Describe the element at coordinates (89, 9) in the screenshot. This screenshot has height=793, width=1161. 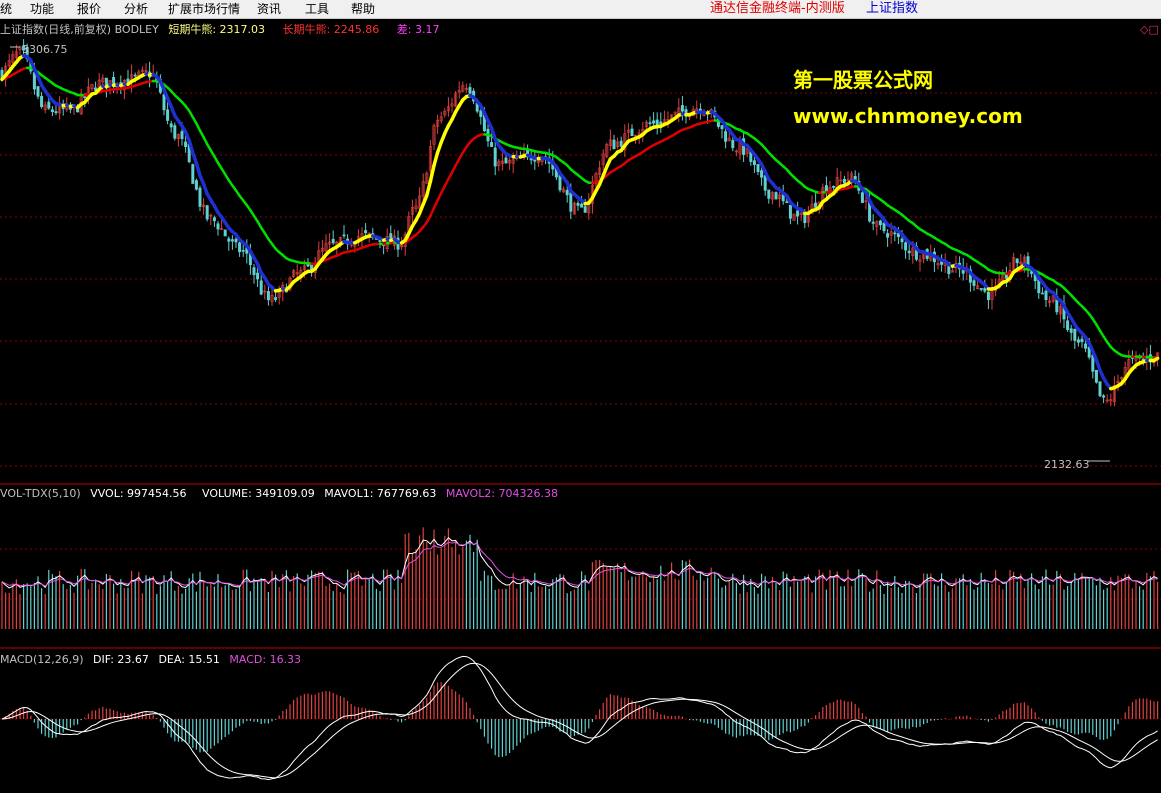
I see `menu-item-quotes: 报价` at that location.